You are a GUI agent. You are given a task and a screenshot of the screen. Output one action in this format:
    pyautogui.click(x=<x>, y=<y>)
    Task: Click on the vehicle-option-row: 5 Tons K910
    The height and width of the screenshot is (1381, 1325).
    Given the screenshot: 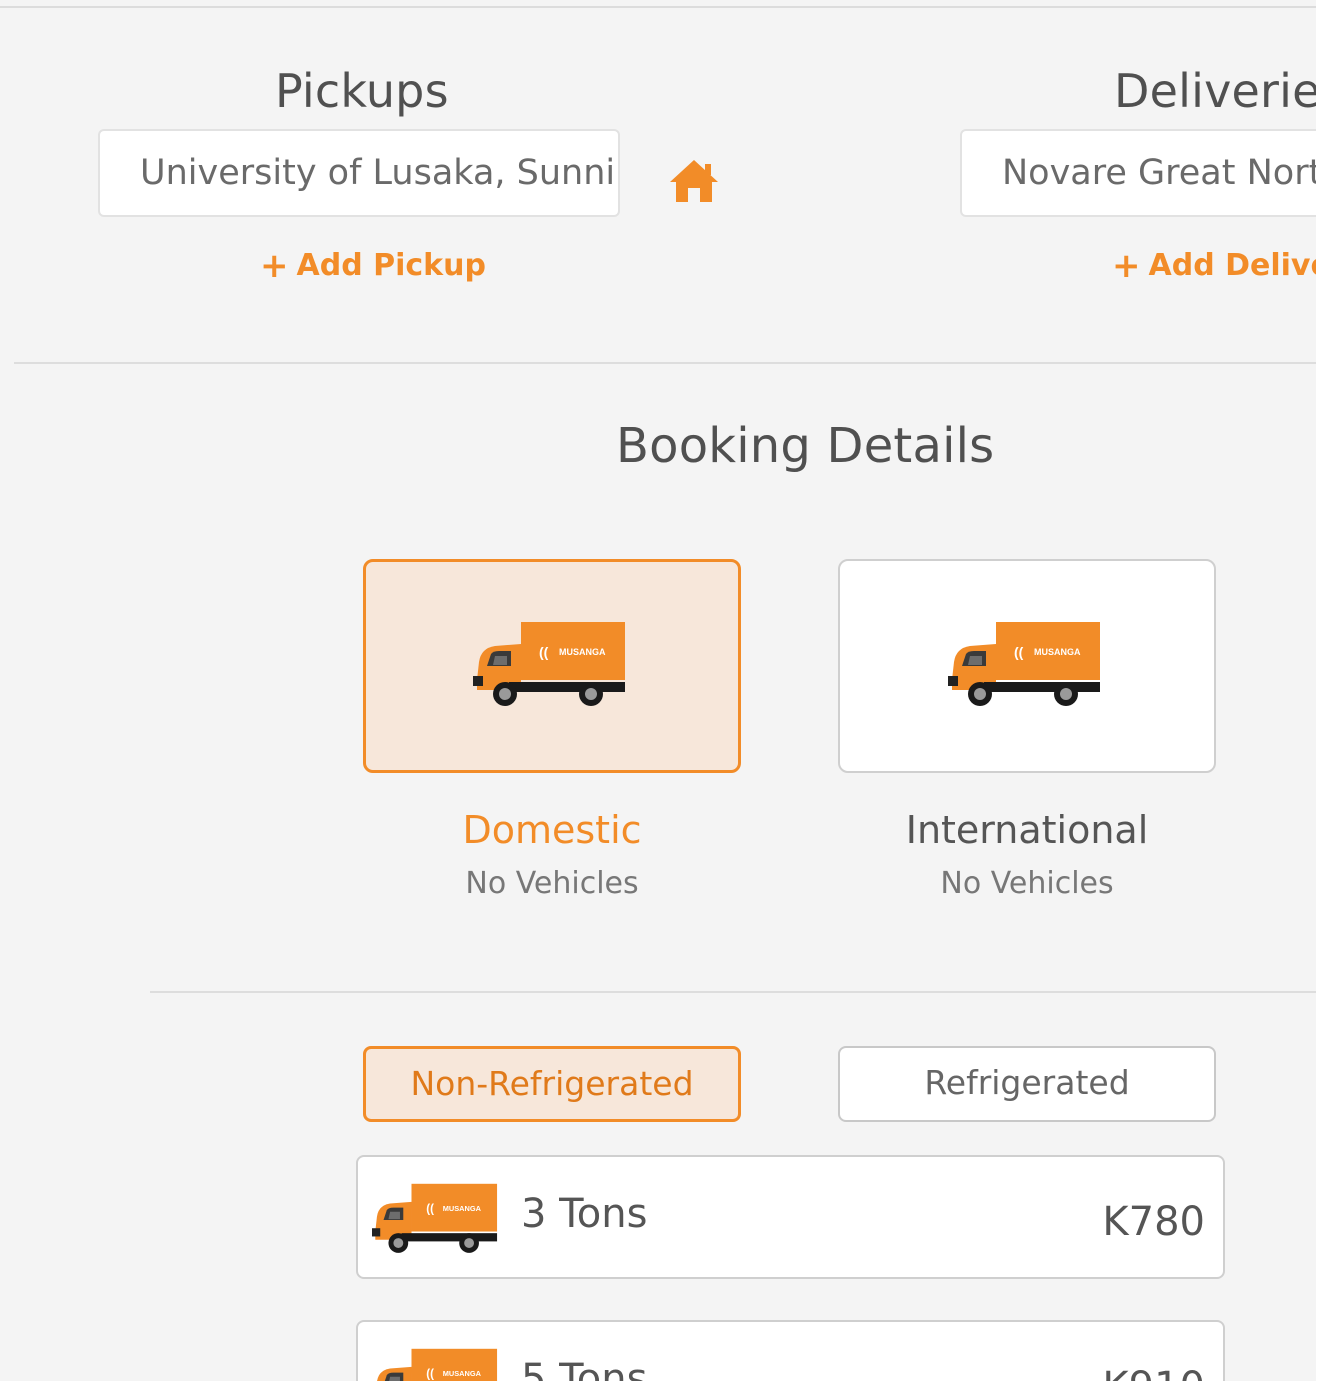 What is the action you would take?
    pyautogui.click(x=790, y=1350)
    